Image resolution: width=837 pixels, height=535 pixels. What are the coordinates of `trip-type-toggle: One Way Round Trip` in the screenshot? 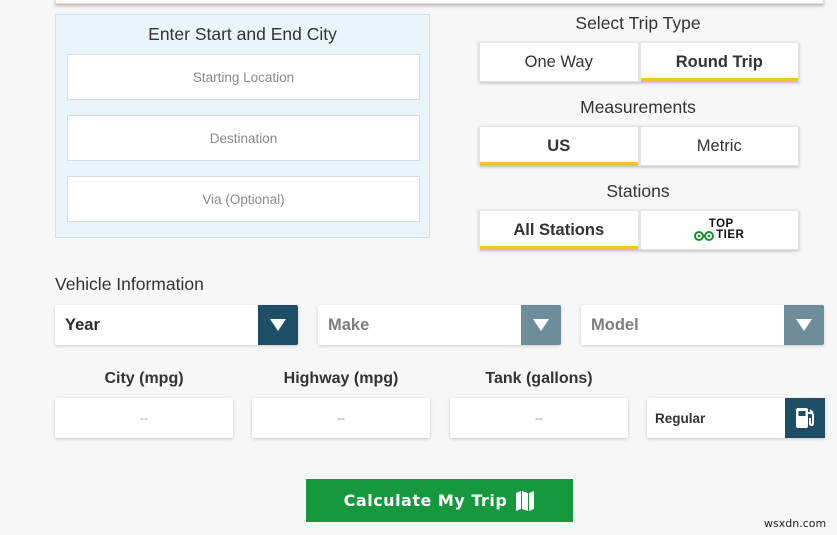 It's located at (639, 62).